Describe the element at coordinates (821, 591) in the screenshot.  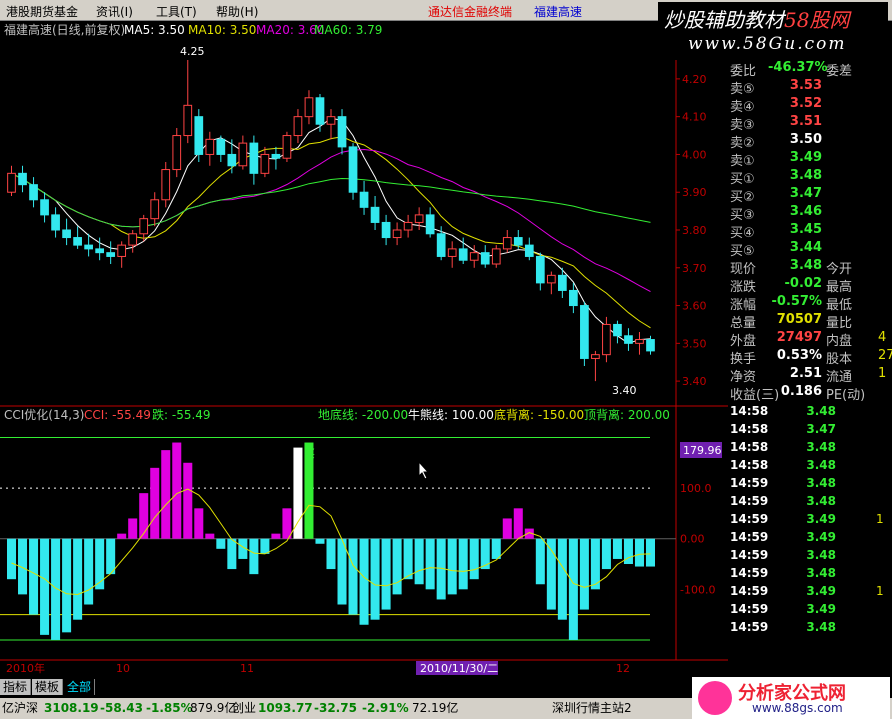
I see `tick-price: 3.49` at that location.